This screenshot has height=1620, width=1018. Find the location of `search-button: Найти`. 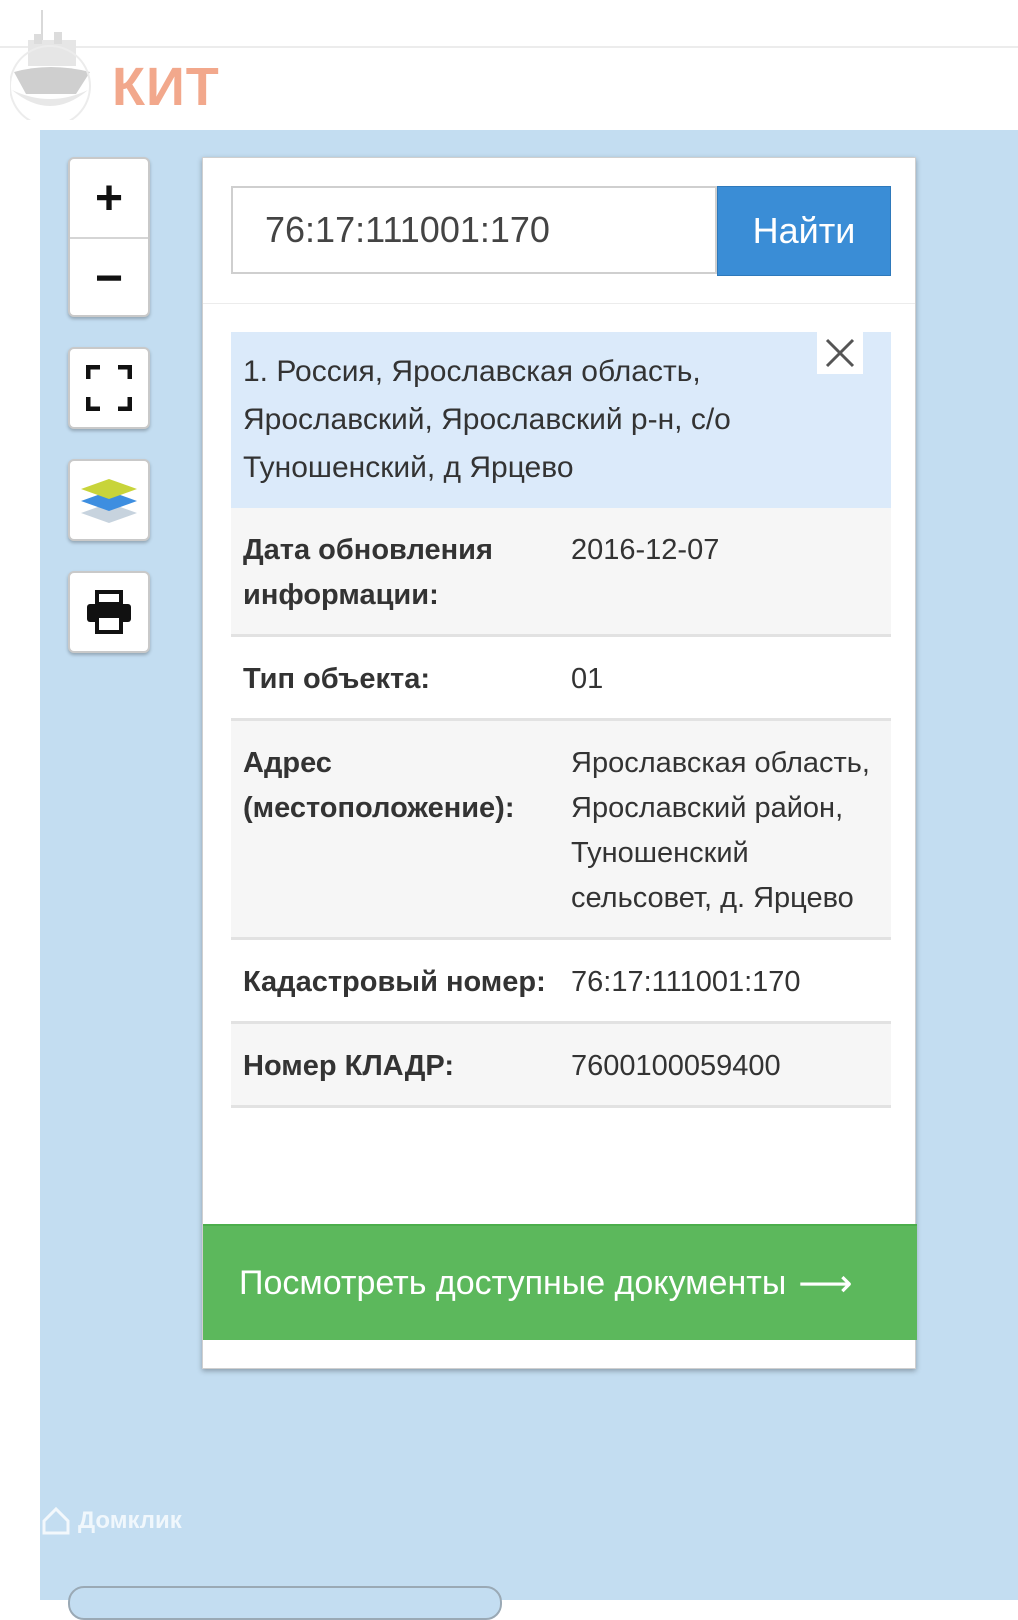

search-button: Найти is located at coordinates (804, 231).